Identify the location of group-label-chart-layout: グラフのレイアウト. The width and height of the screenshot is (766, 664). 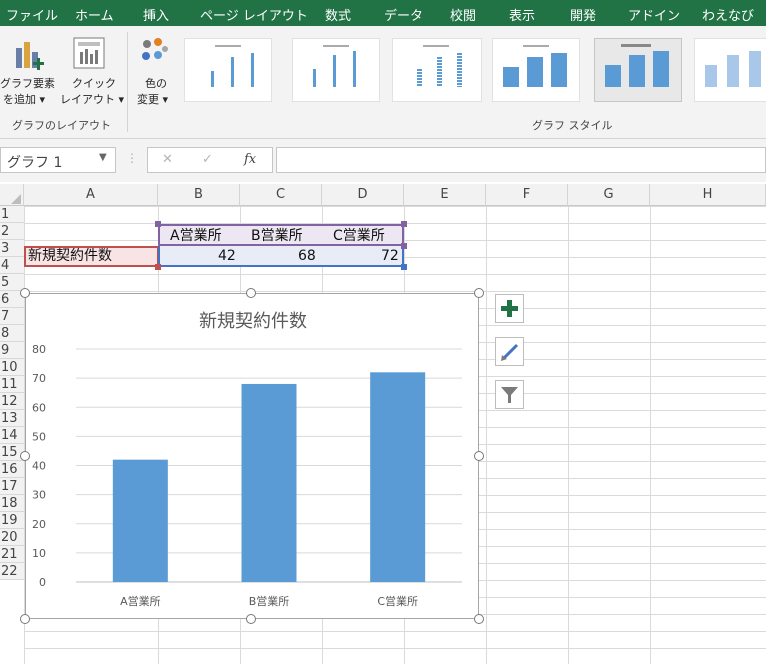
(61, 125).